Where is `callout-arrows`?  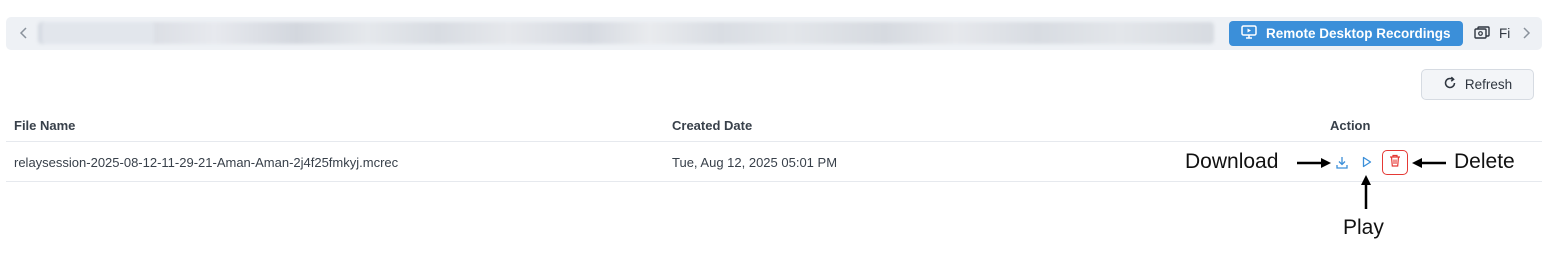 callout-arrows is located at coordinates (1371, 183).